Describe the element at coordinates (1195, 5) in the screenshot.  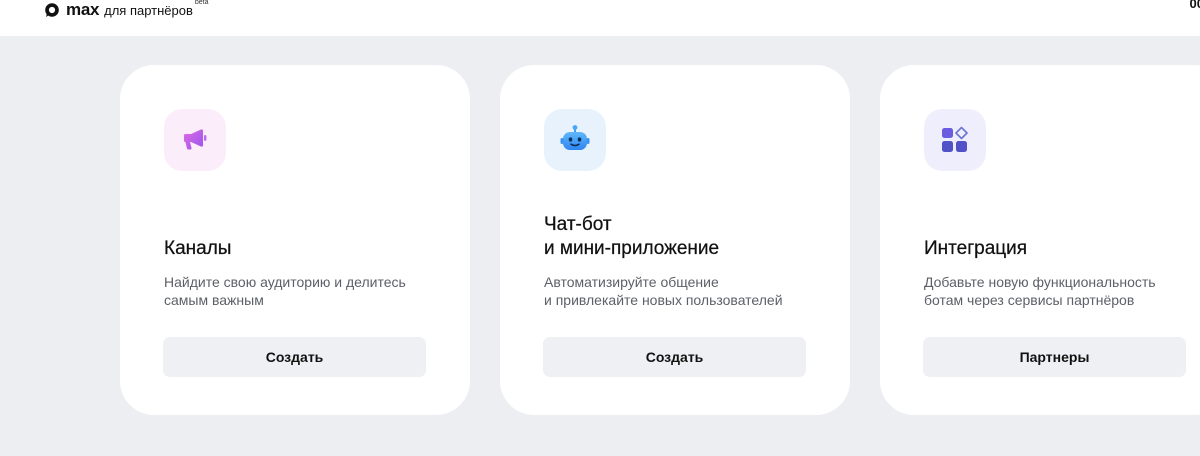
I see `header-right-text: 00` at that location.